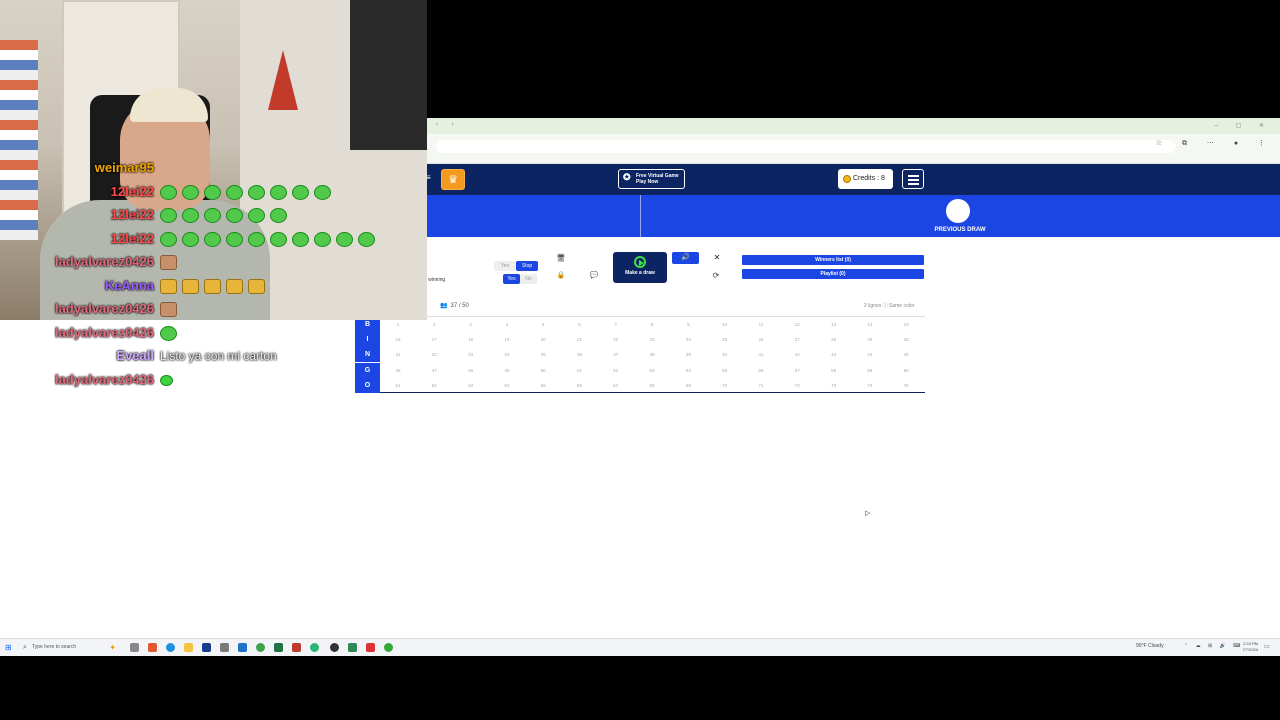 The width and height of the screenshot is (1280, 720). What do you see at coordinates (616, 354) in the screenshot?
I see `bingo-number: 37` at bounding box center [616, 354].